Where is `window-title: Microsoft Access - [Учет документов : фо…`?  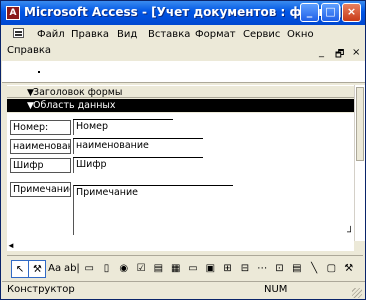
window-title: Microsoft Access - [Учет документов : фо… is located at coordinates (183, 12).